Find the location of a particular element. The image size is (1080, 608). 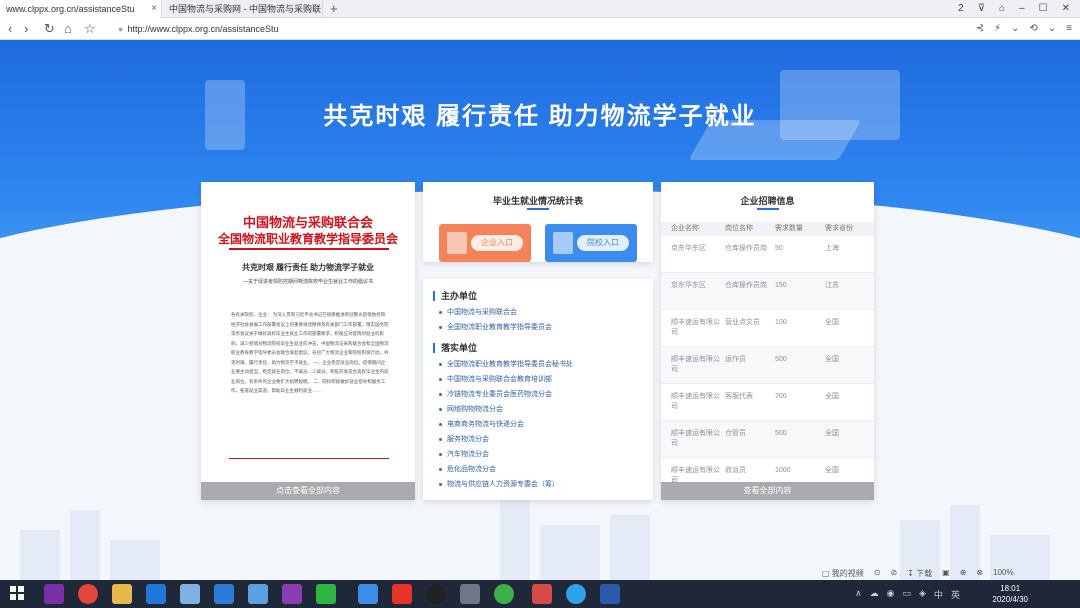

list-item: 物流与供应链人力资源专委会（筹） is located at coordinates (546, 484).